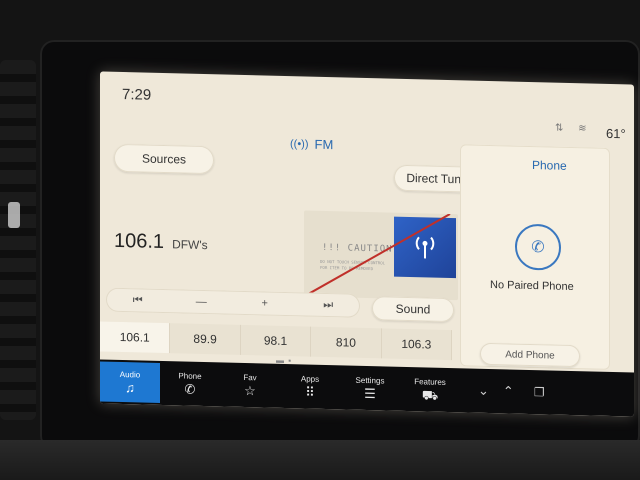 This screenshot has height=480, width=640. I want to click on nav-label: Fav, so click(250, 377).